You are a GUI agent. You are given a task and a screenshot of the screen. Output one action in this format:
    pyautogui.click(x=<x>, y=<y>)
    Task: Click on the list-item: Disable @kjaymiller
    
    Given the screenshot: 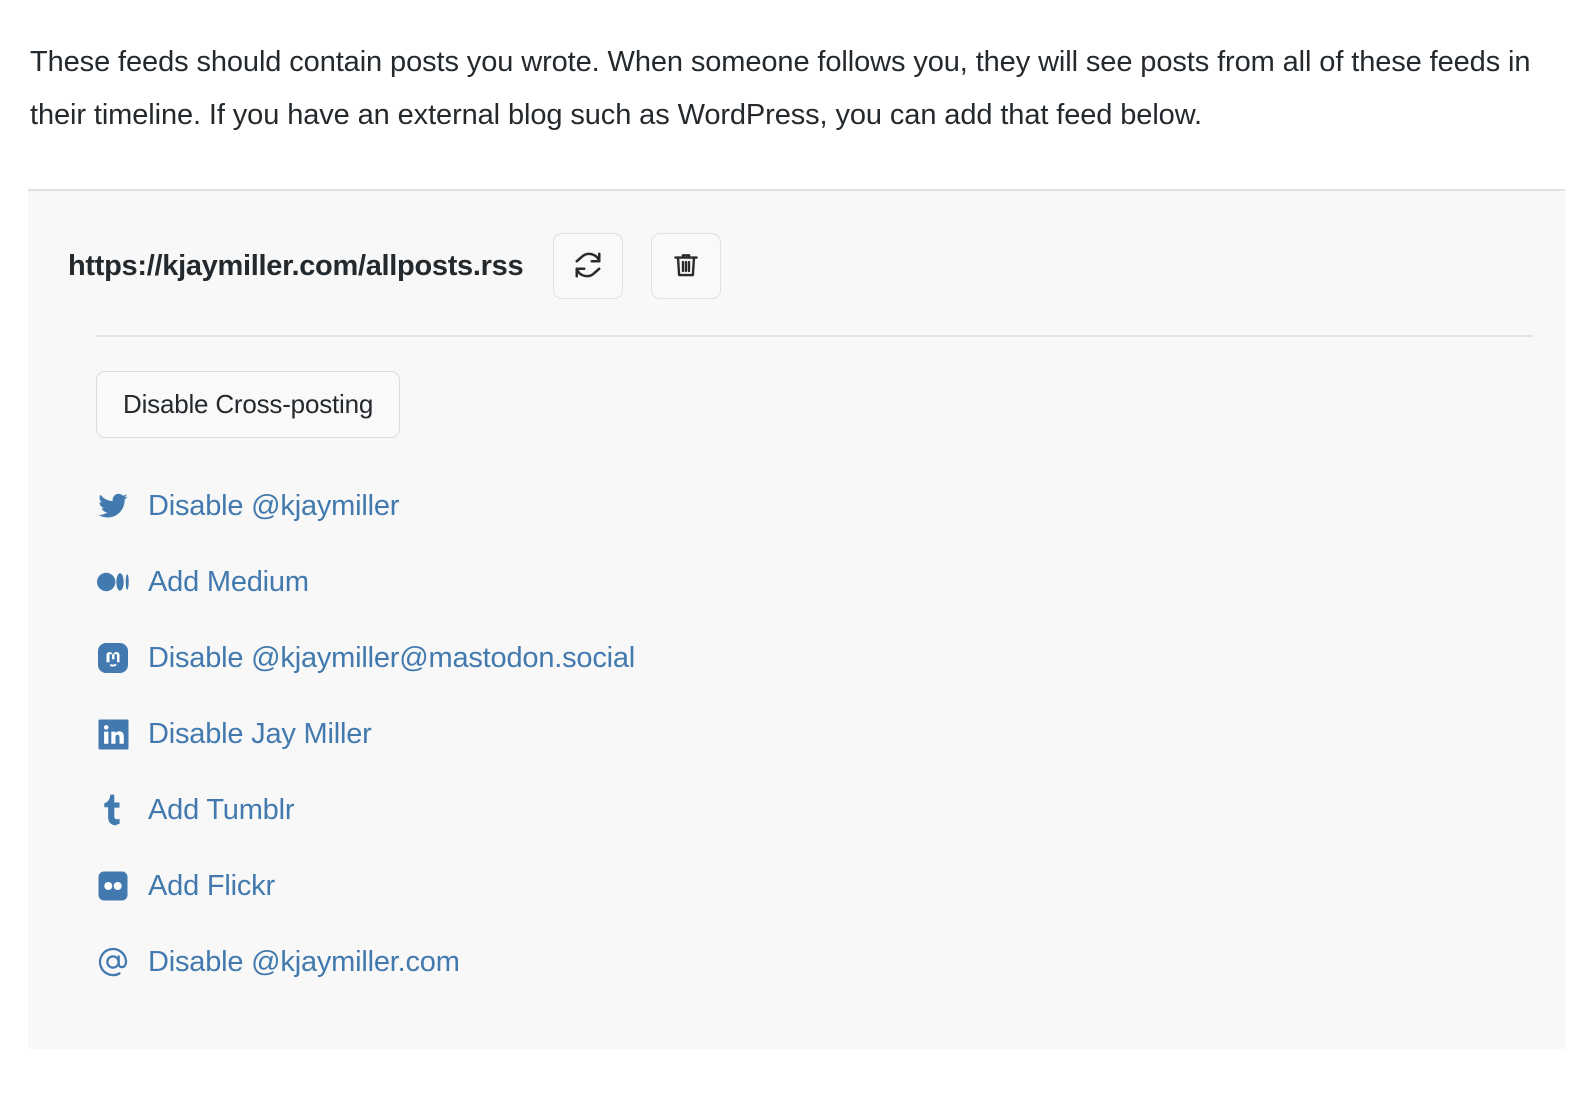 What is the action you would take?
    pyautogui.click(x=796, y=506)
    